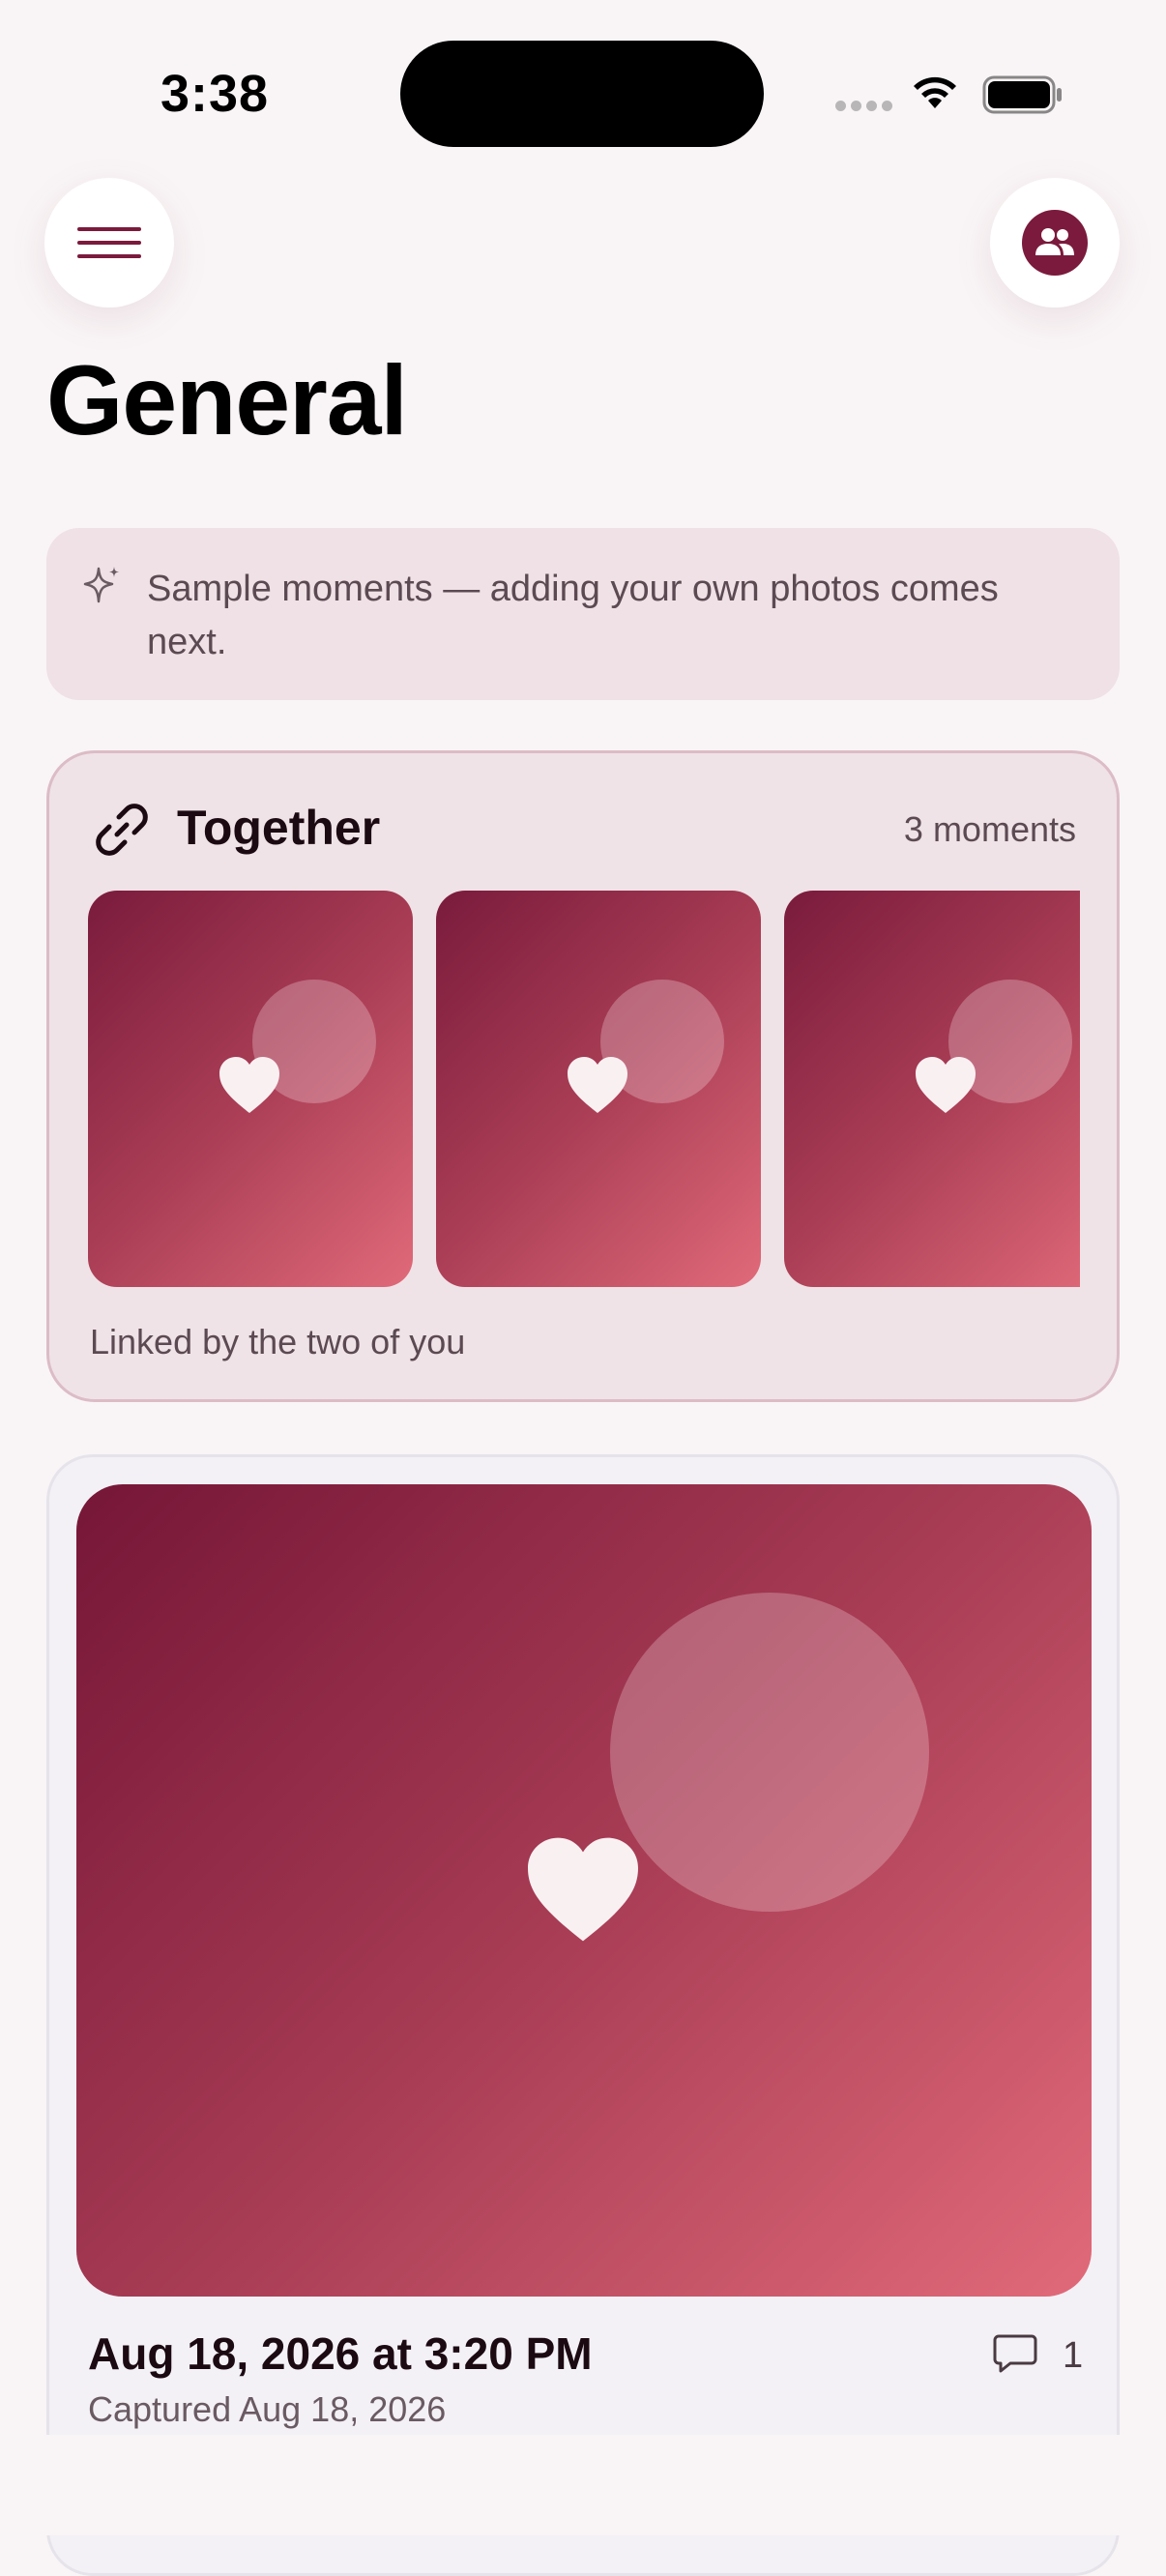 The image size is (1166, 2576). What do you see at coordinates (935, 92) in the screenshot?
I see `wifi-icon` at bounding box center [935, 92].